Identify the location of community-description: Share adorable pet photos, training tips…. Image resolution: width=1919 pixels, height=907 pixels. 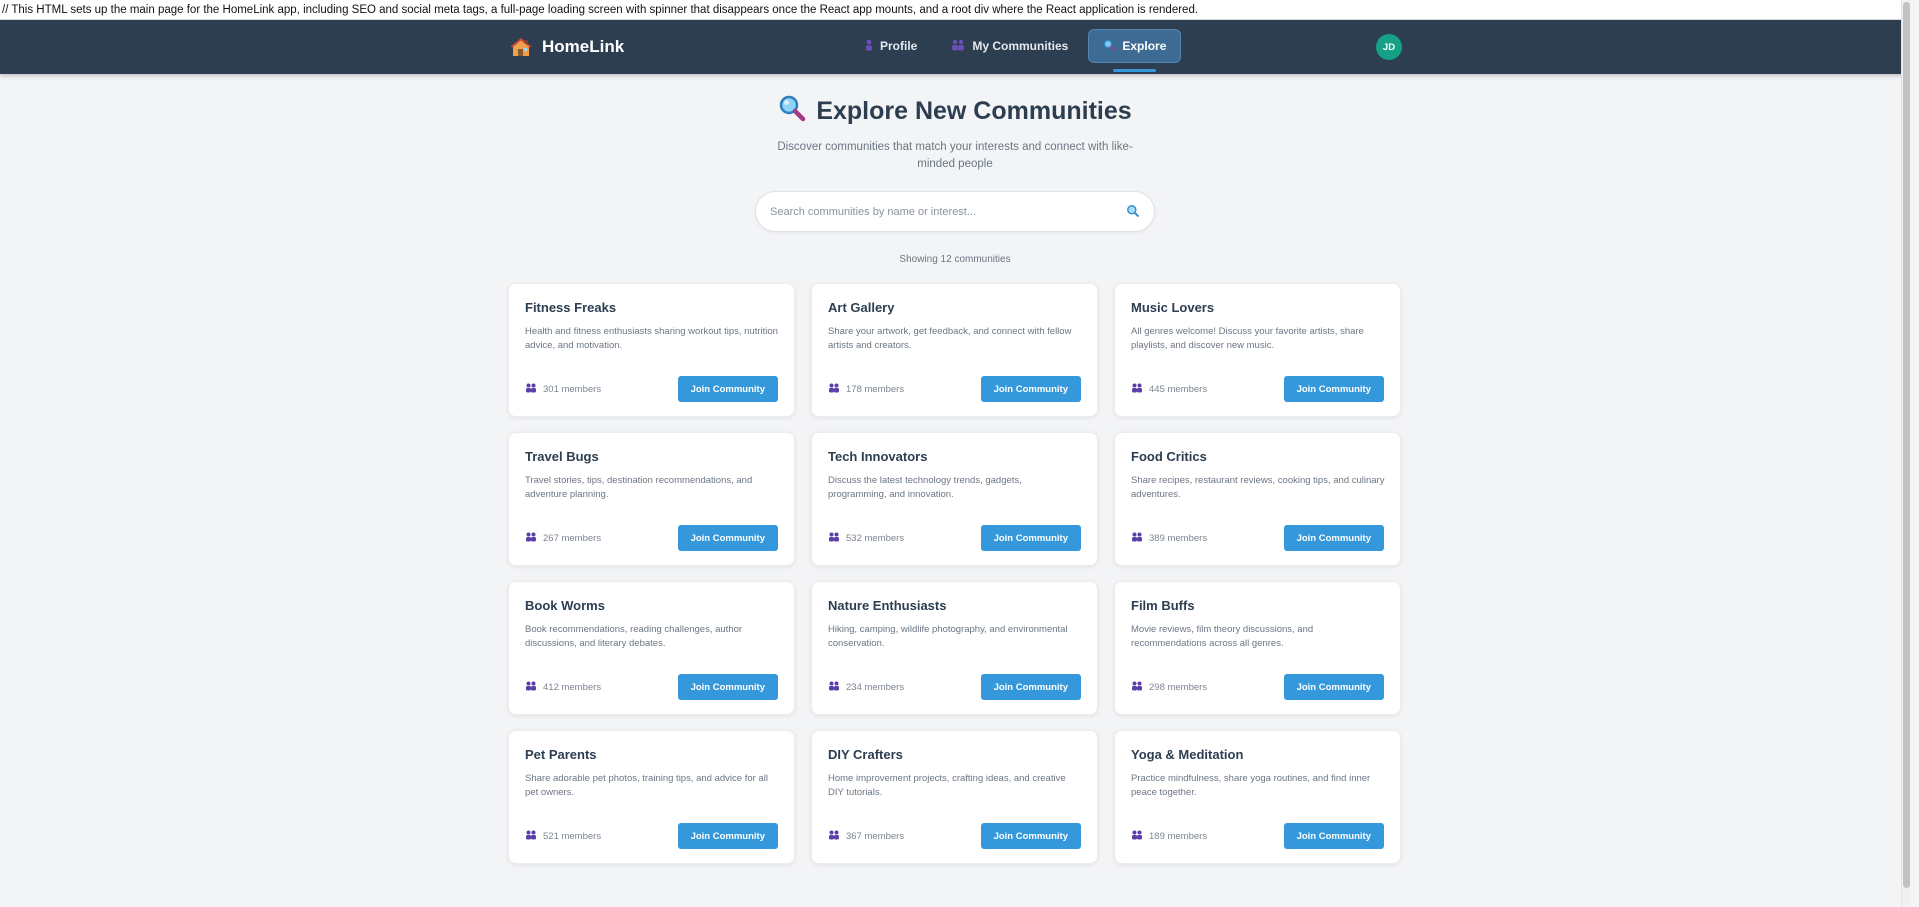
(646, 785).